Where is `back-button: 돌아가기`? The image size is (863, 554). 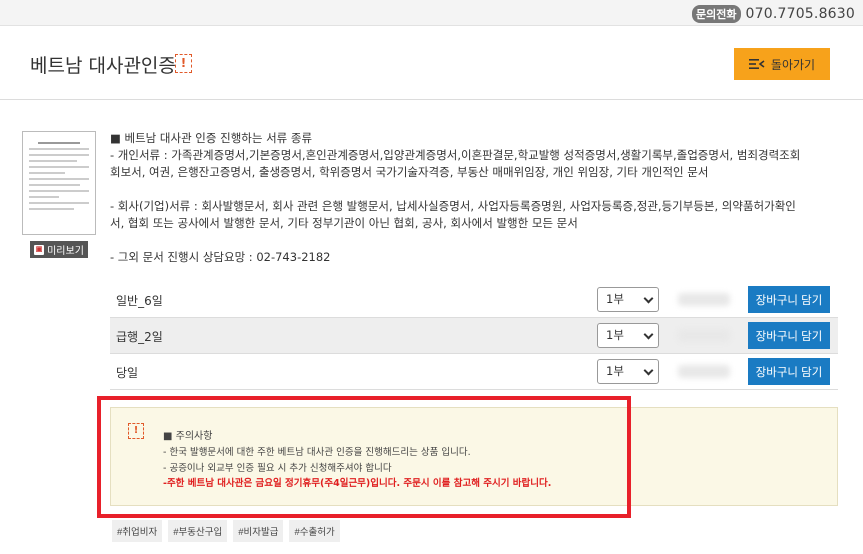
back-button: 돌아가기 is located at coordinates (782, 64).